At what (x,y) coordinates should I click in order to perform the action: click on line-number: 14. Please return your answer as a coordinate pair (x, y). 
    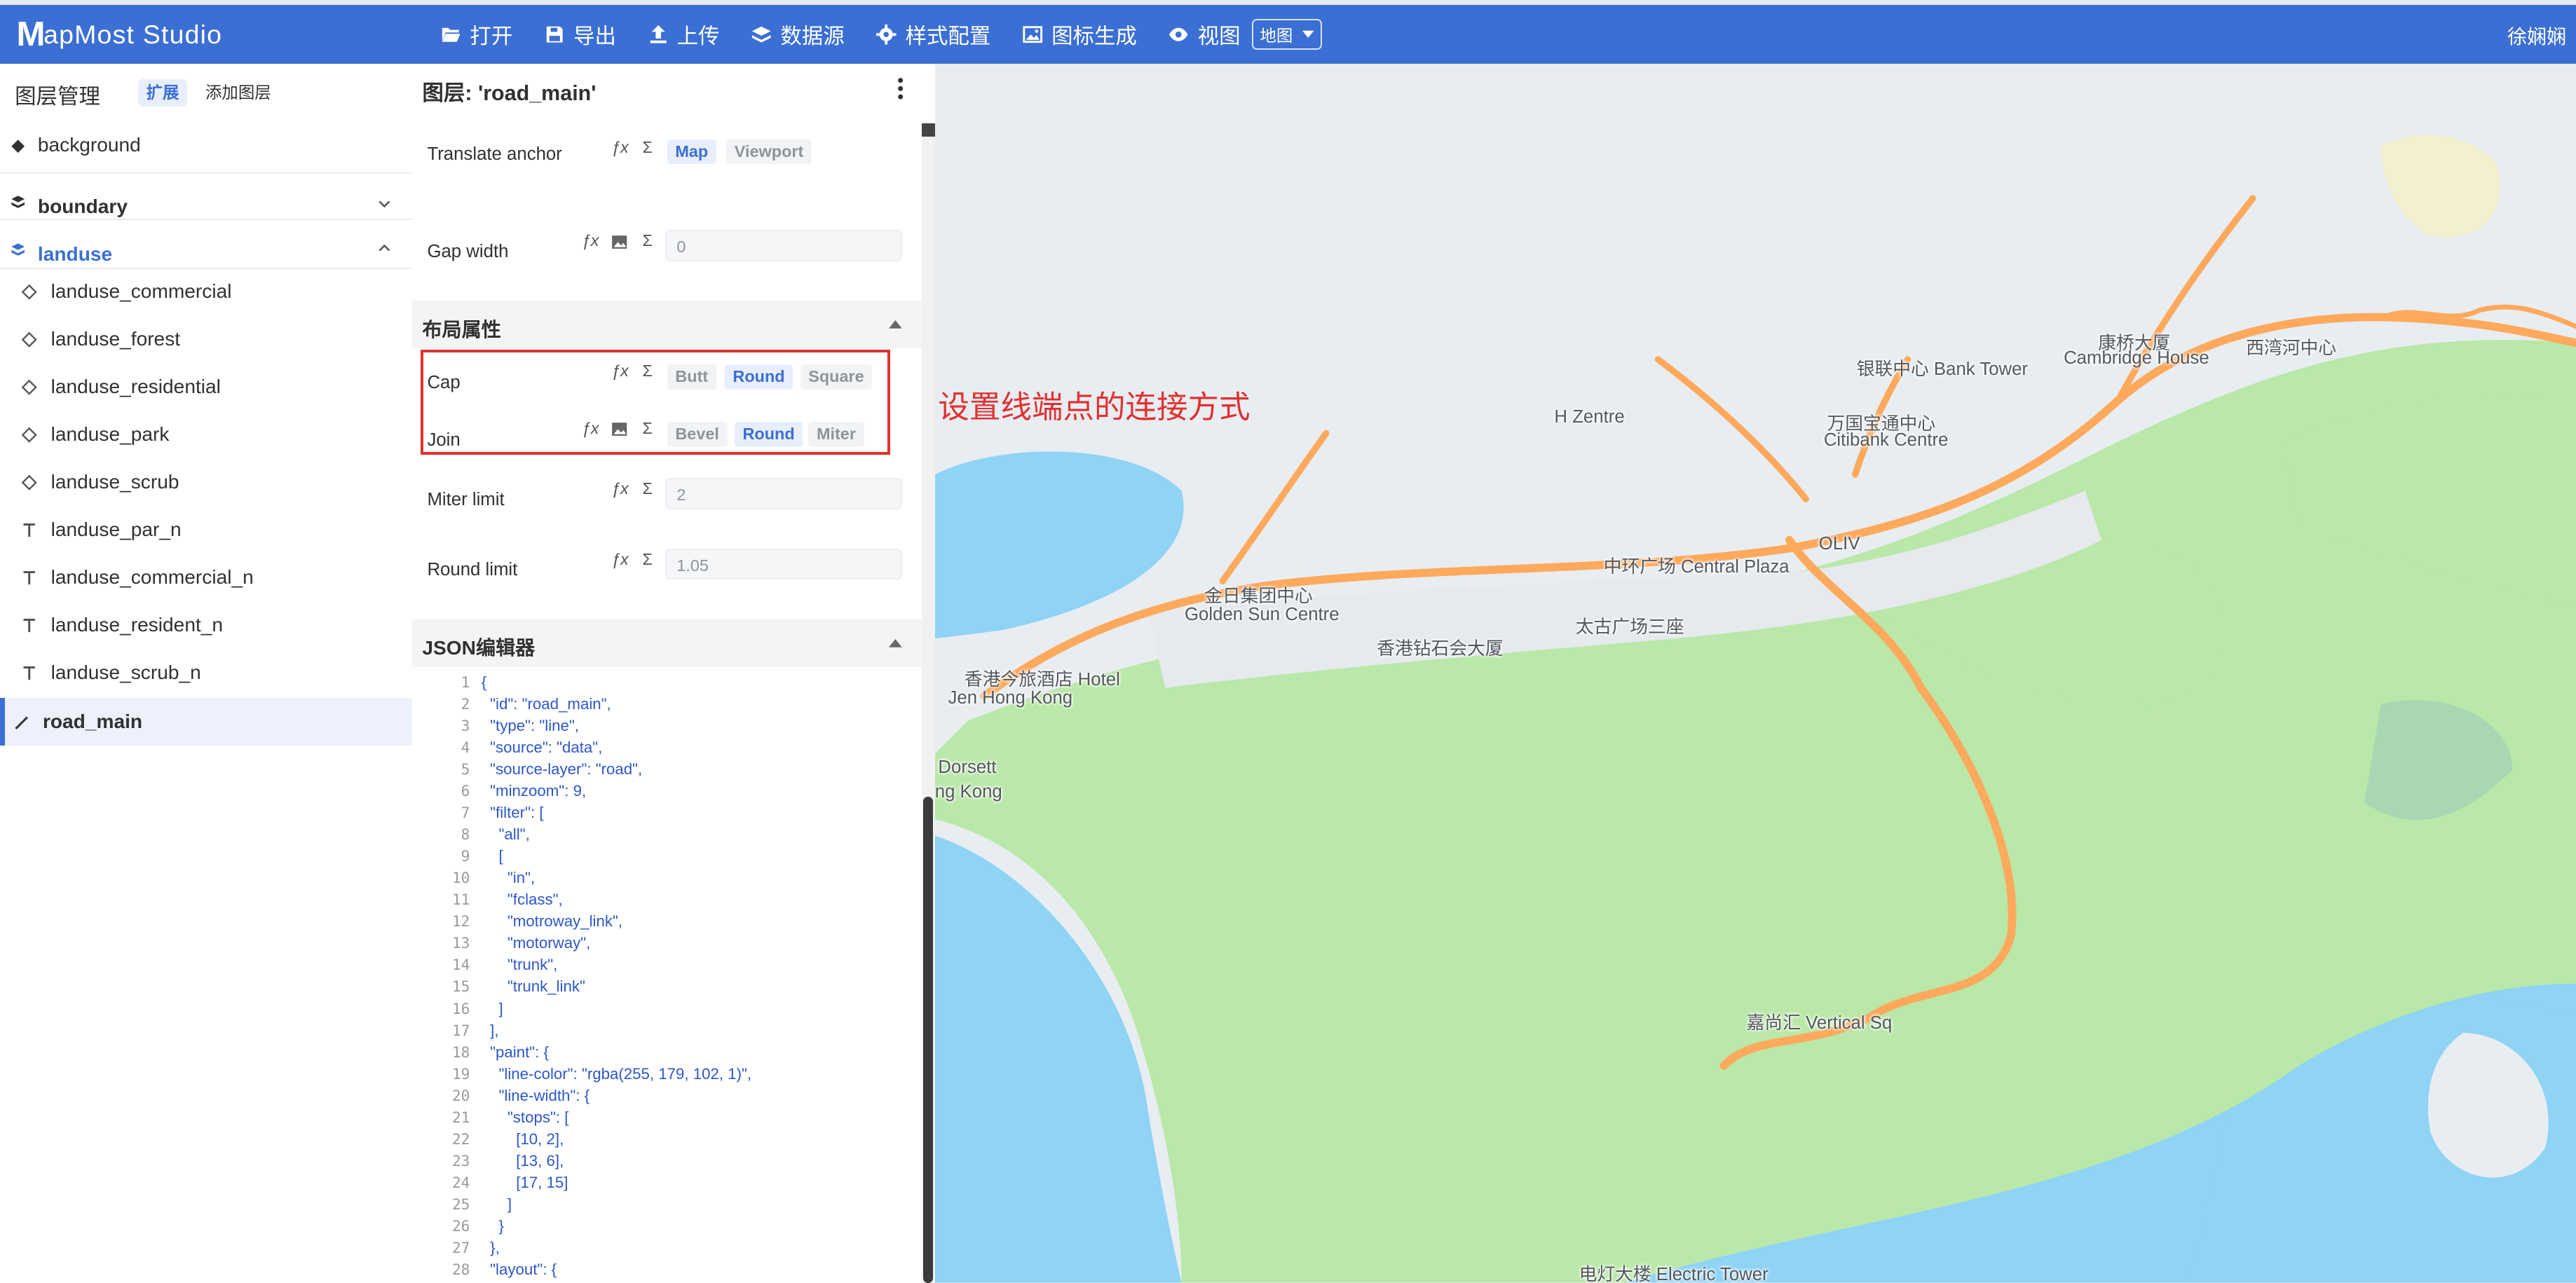
    Looking at the image, I should click on (460, 965).